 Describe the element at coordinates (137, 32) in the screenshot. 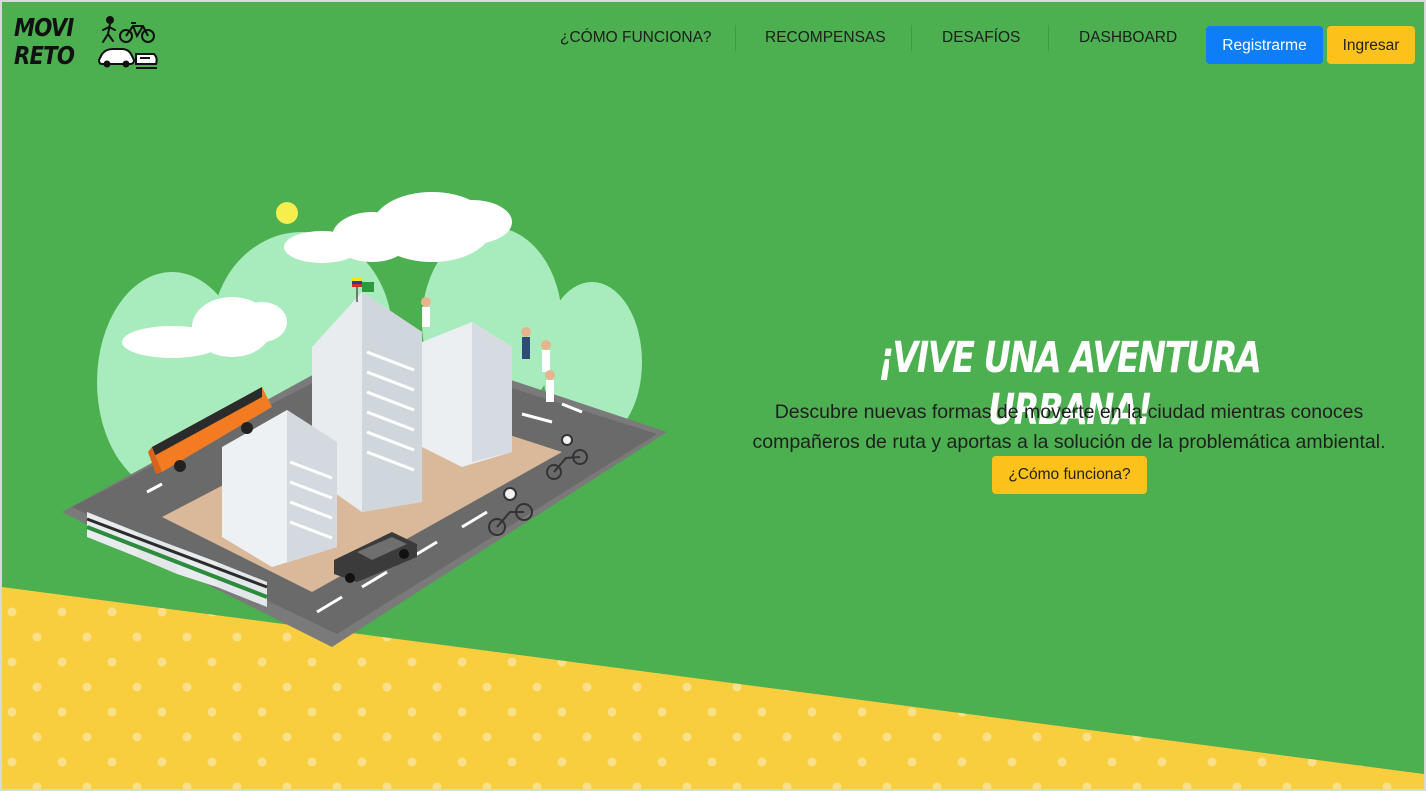

I see `bicycle-icon` at that location.